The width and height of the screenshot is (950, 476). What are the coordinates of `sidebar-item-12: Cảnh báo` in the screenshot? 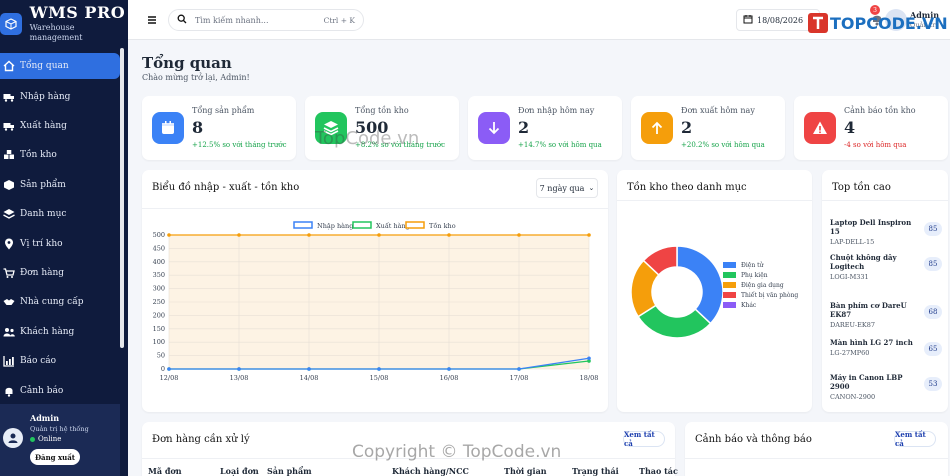 It's located at (60, 390).